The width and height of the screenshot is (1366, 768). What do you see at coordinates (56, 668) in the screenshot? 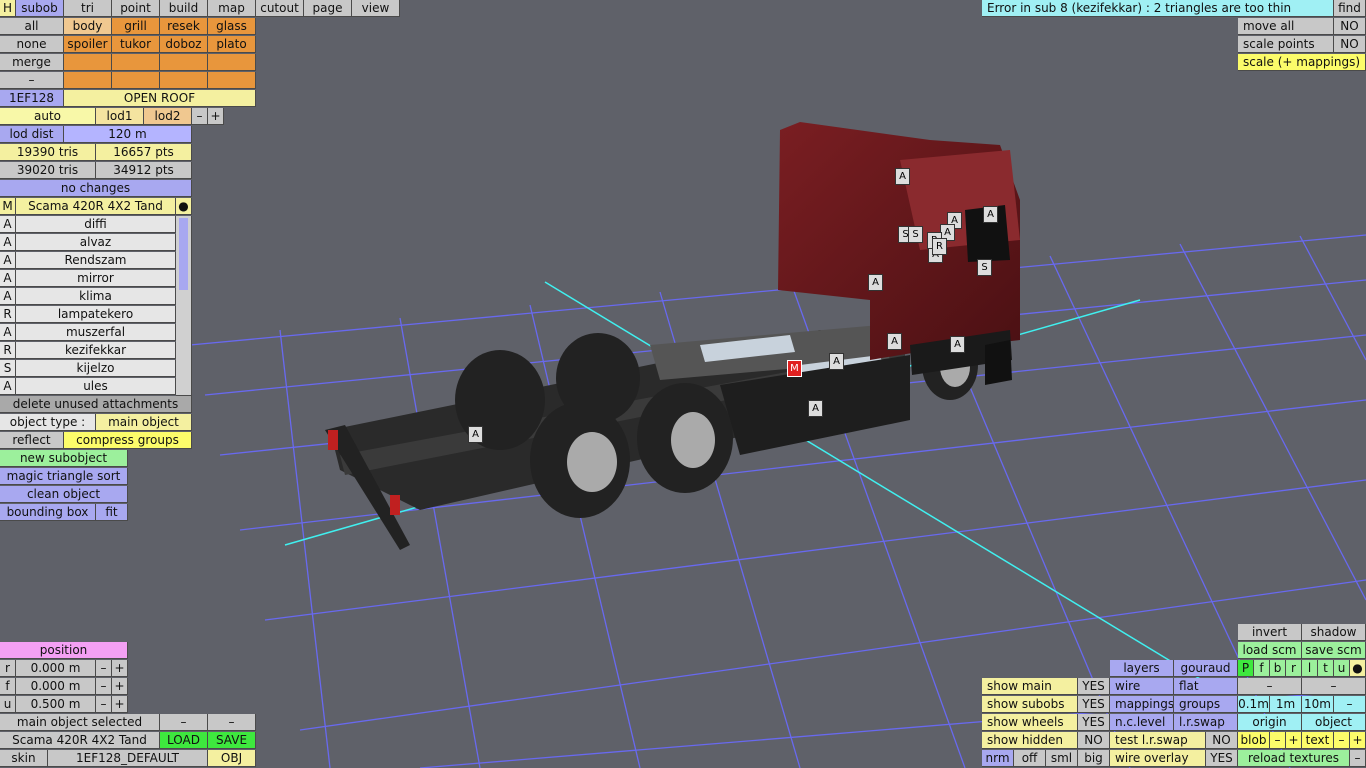
I see `position-r-value: 0.000 m` at bounding box center [56, 668].